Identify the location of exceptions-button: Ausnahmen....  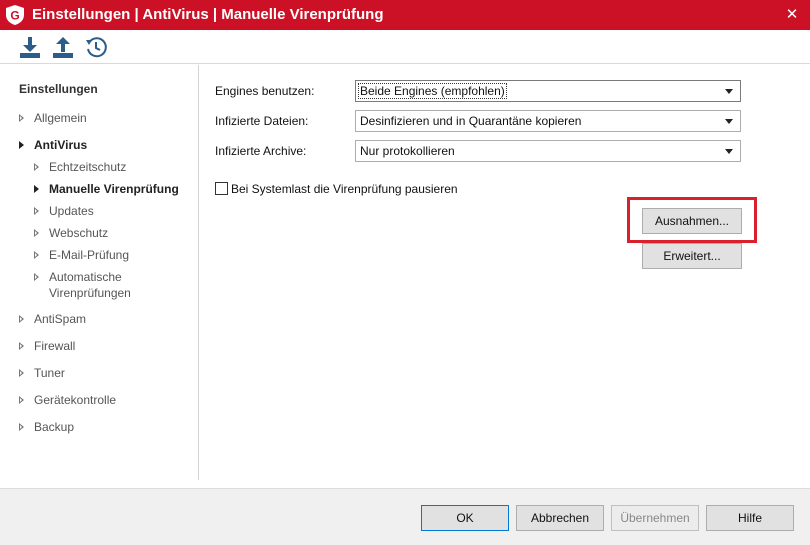
(692, 221).